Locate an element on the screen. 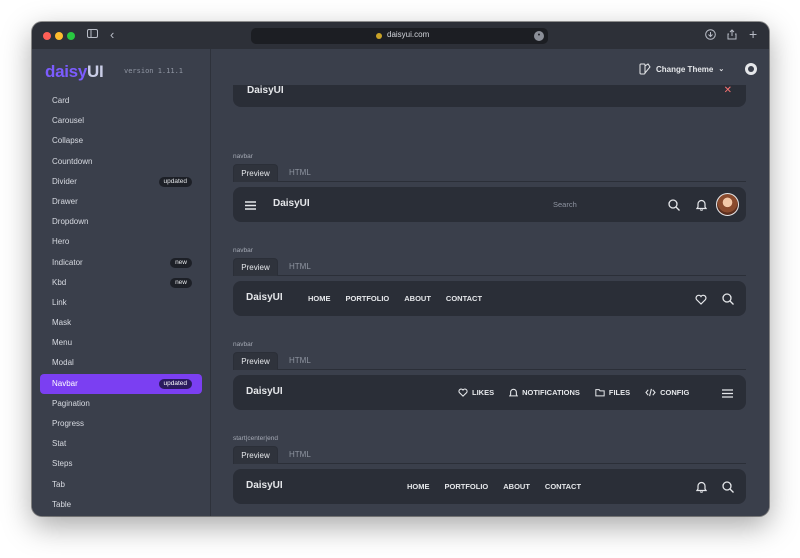 This screenshot has width=800, height=558. sidebar-item-menu: Menu is located at coordinates (121, 343).